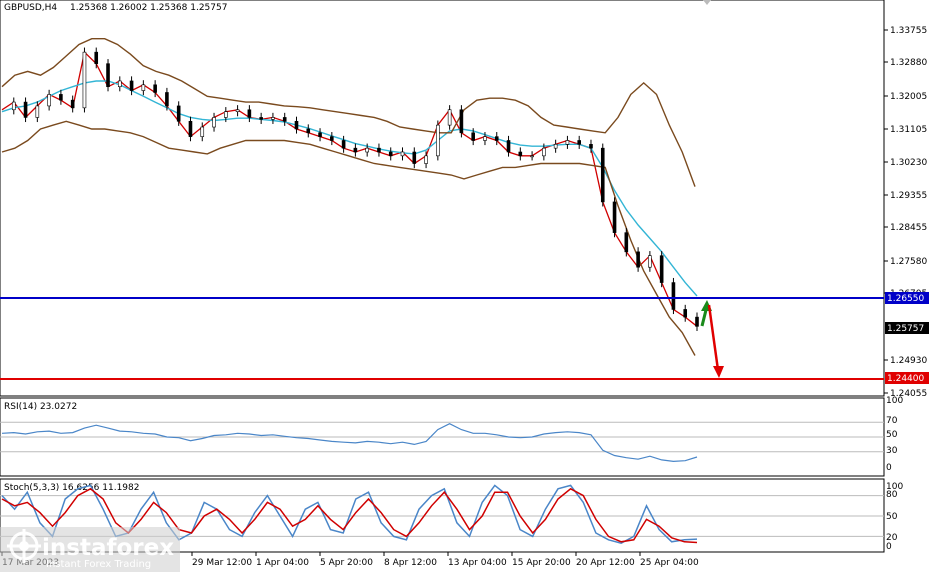 This screenshot has height=572, width=930. What do you see at coordinates (908, 361) in the screenshot?
I see `price-tick-label: 1.24930` at bounding box center [908, 361].